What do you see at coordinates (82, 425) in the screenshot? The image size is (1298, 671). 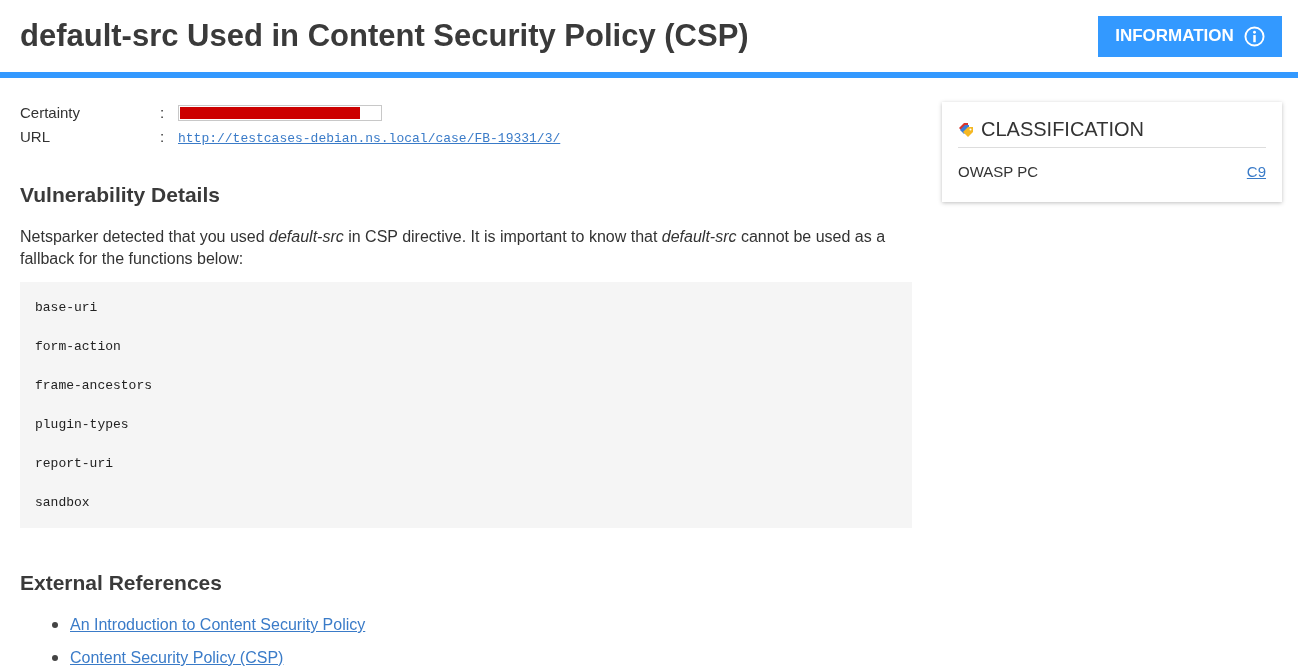 I see `code-line: plugin-types` at bounding box center [82, 425].